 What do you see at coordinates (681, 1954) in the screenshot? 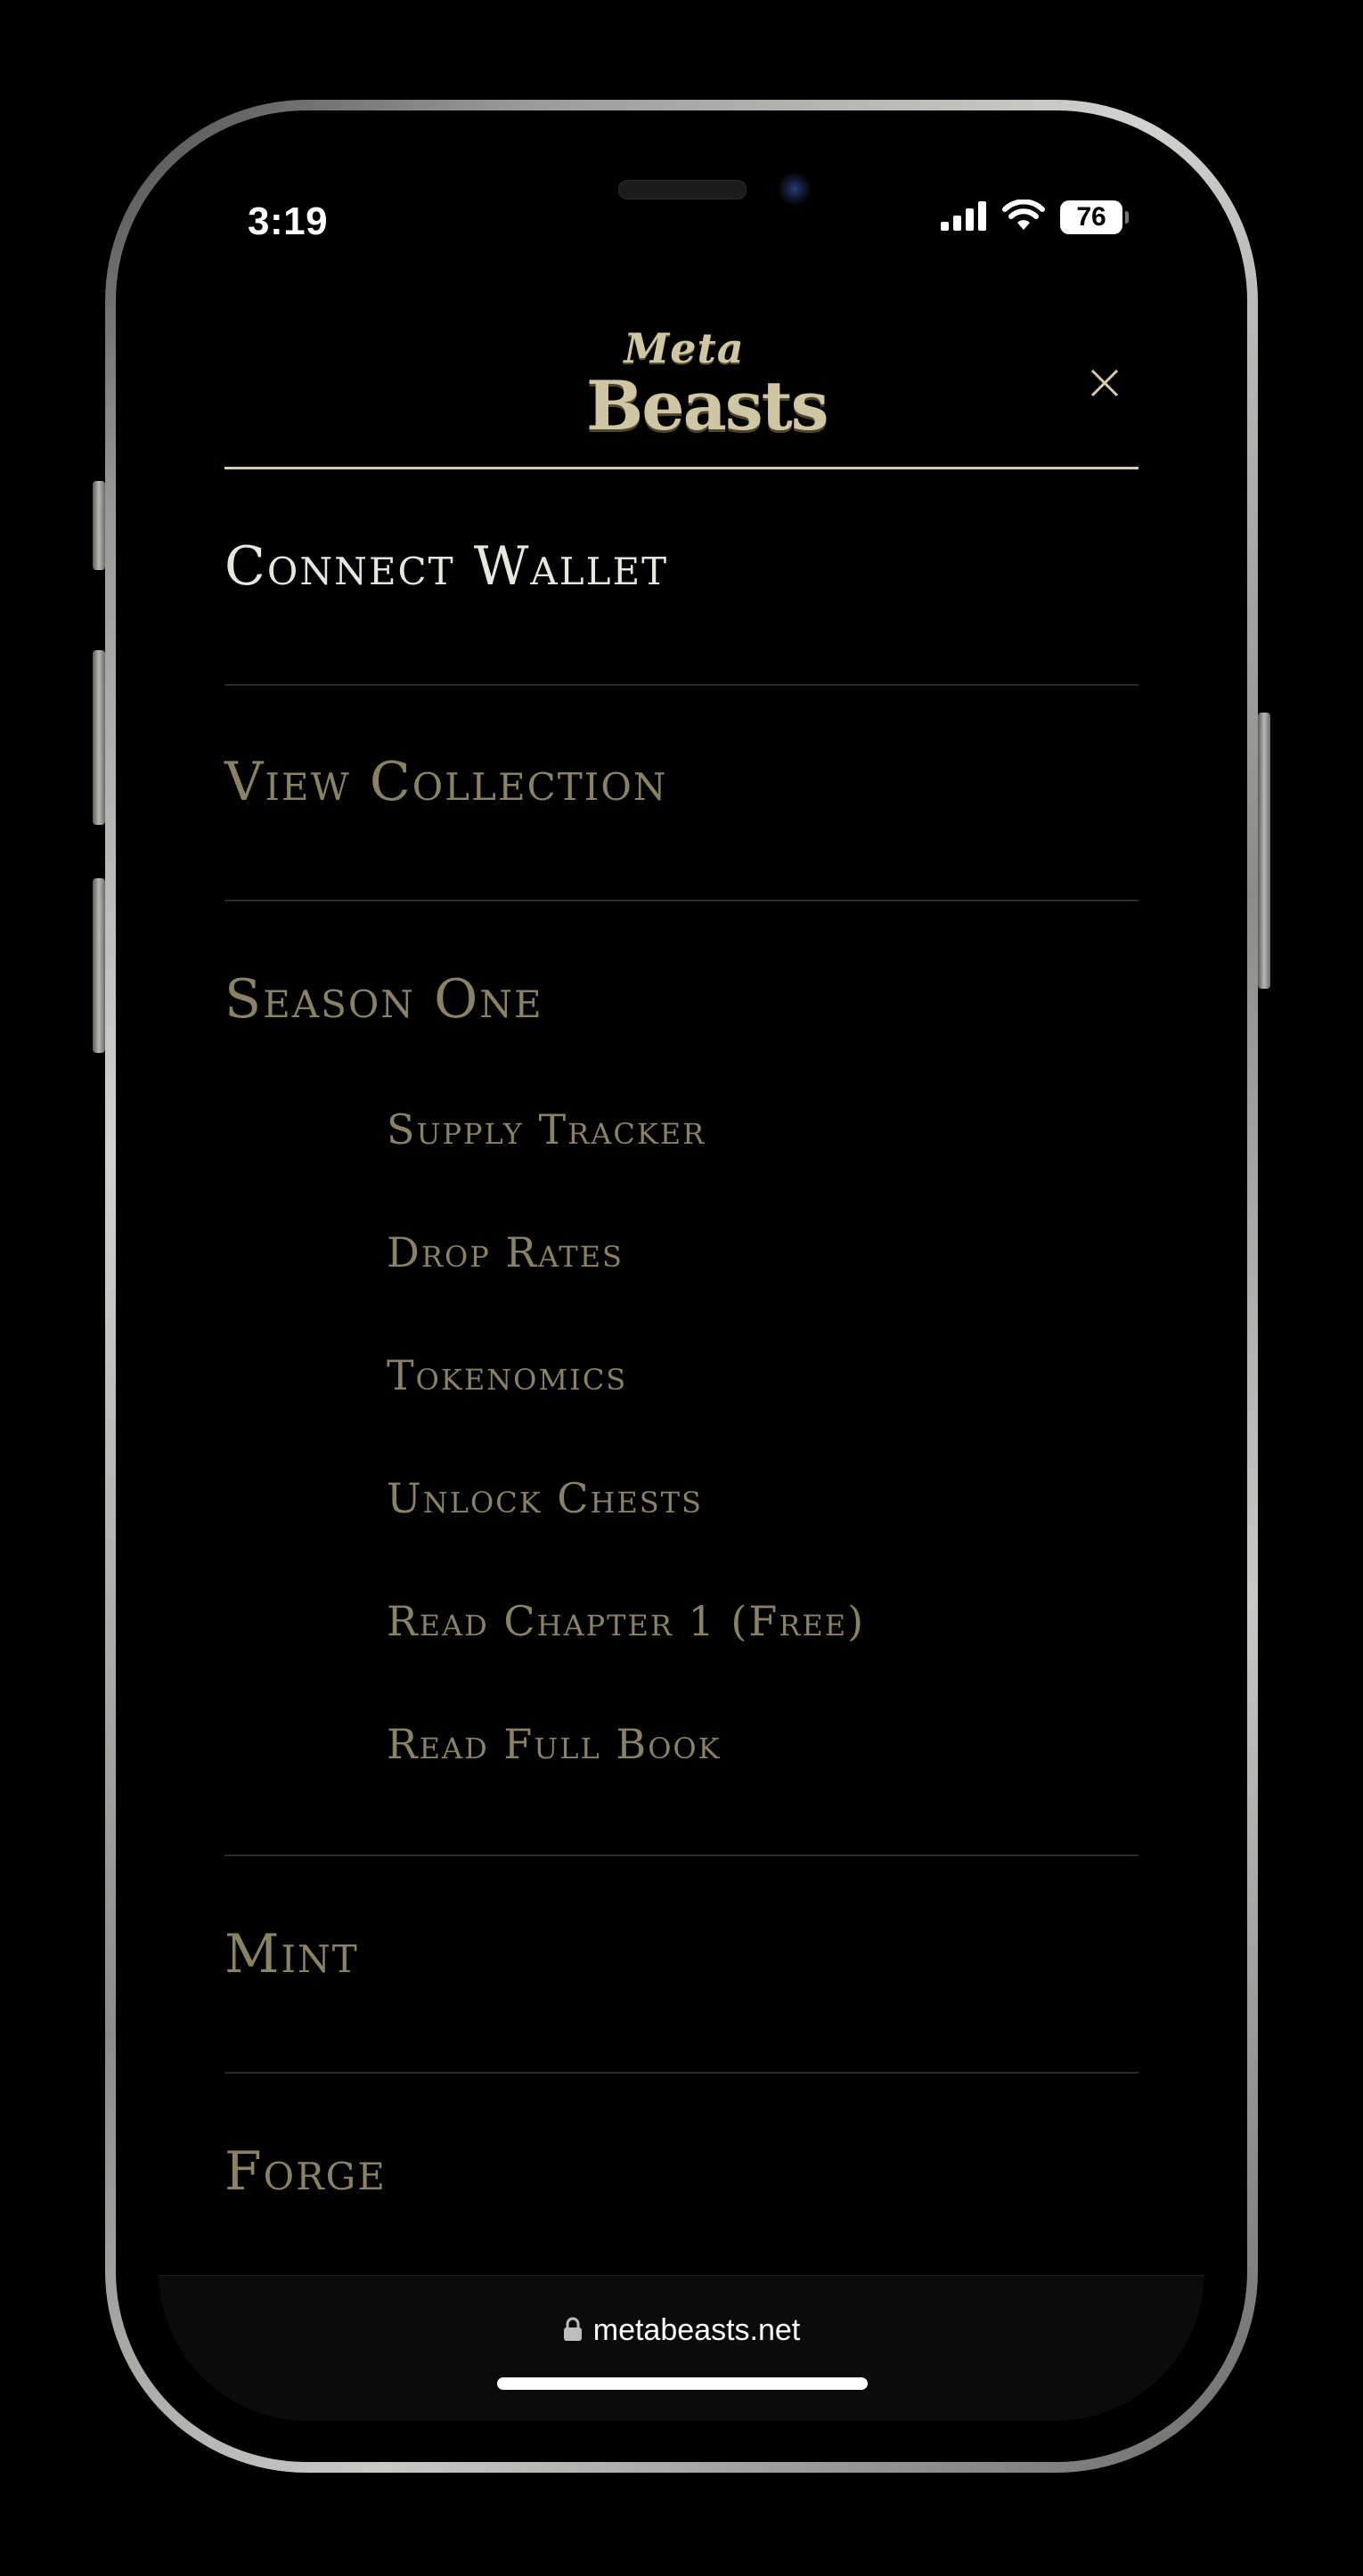
I see `menu-item-mint: Mint` at bounding box center [681, 1954].